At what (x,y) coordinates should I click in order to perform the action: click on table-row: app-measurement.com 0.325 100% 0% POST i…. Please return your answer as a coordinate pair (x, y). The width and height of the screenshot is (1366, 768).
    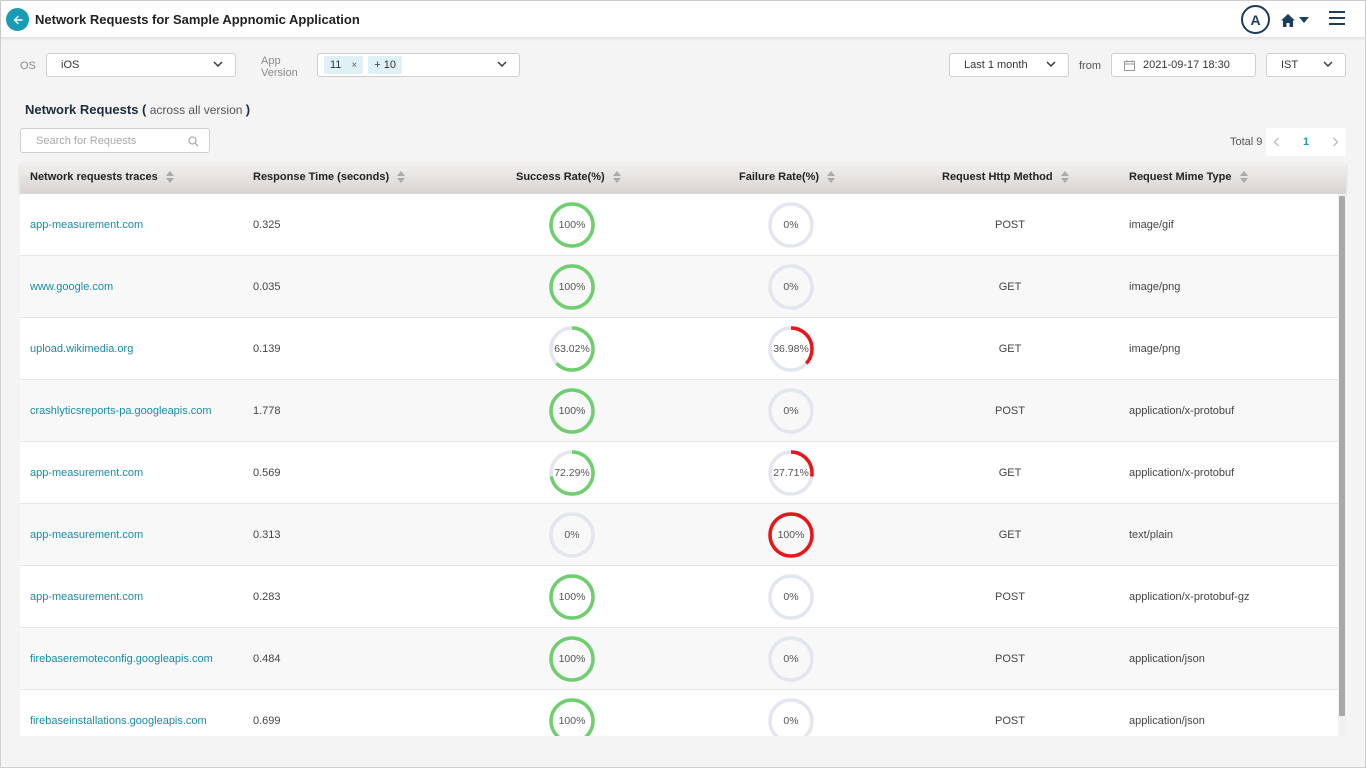
    Looking at the image, I should click on (679, 225).